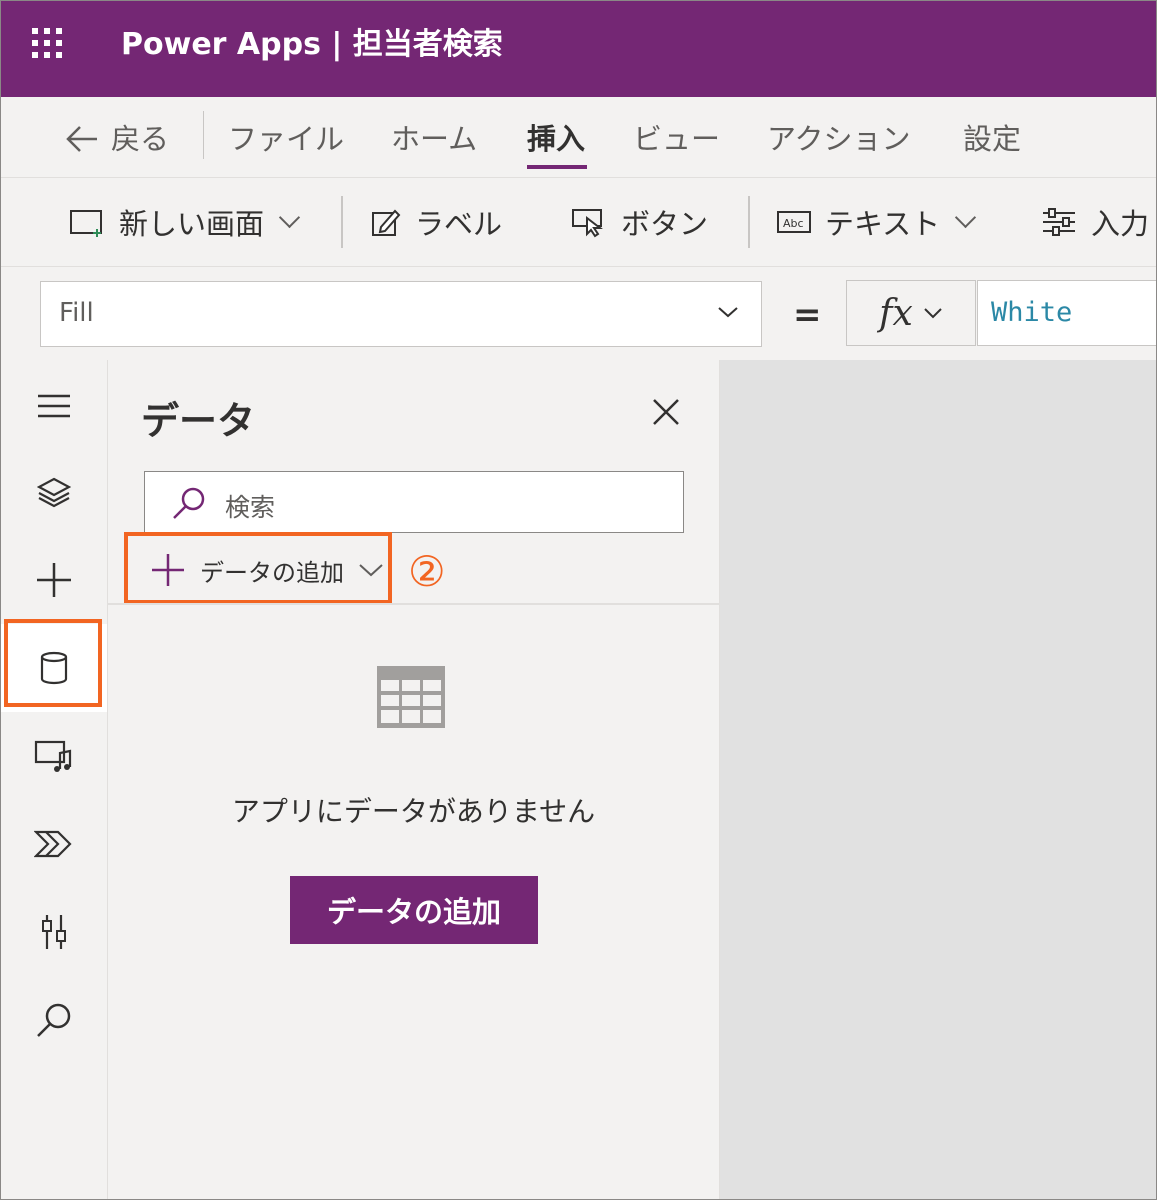  I want to click on new-screen-icon, so click(86, 223).